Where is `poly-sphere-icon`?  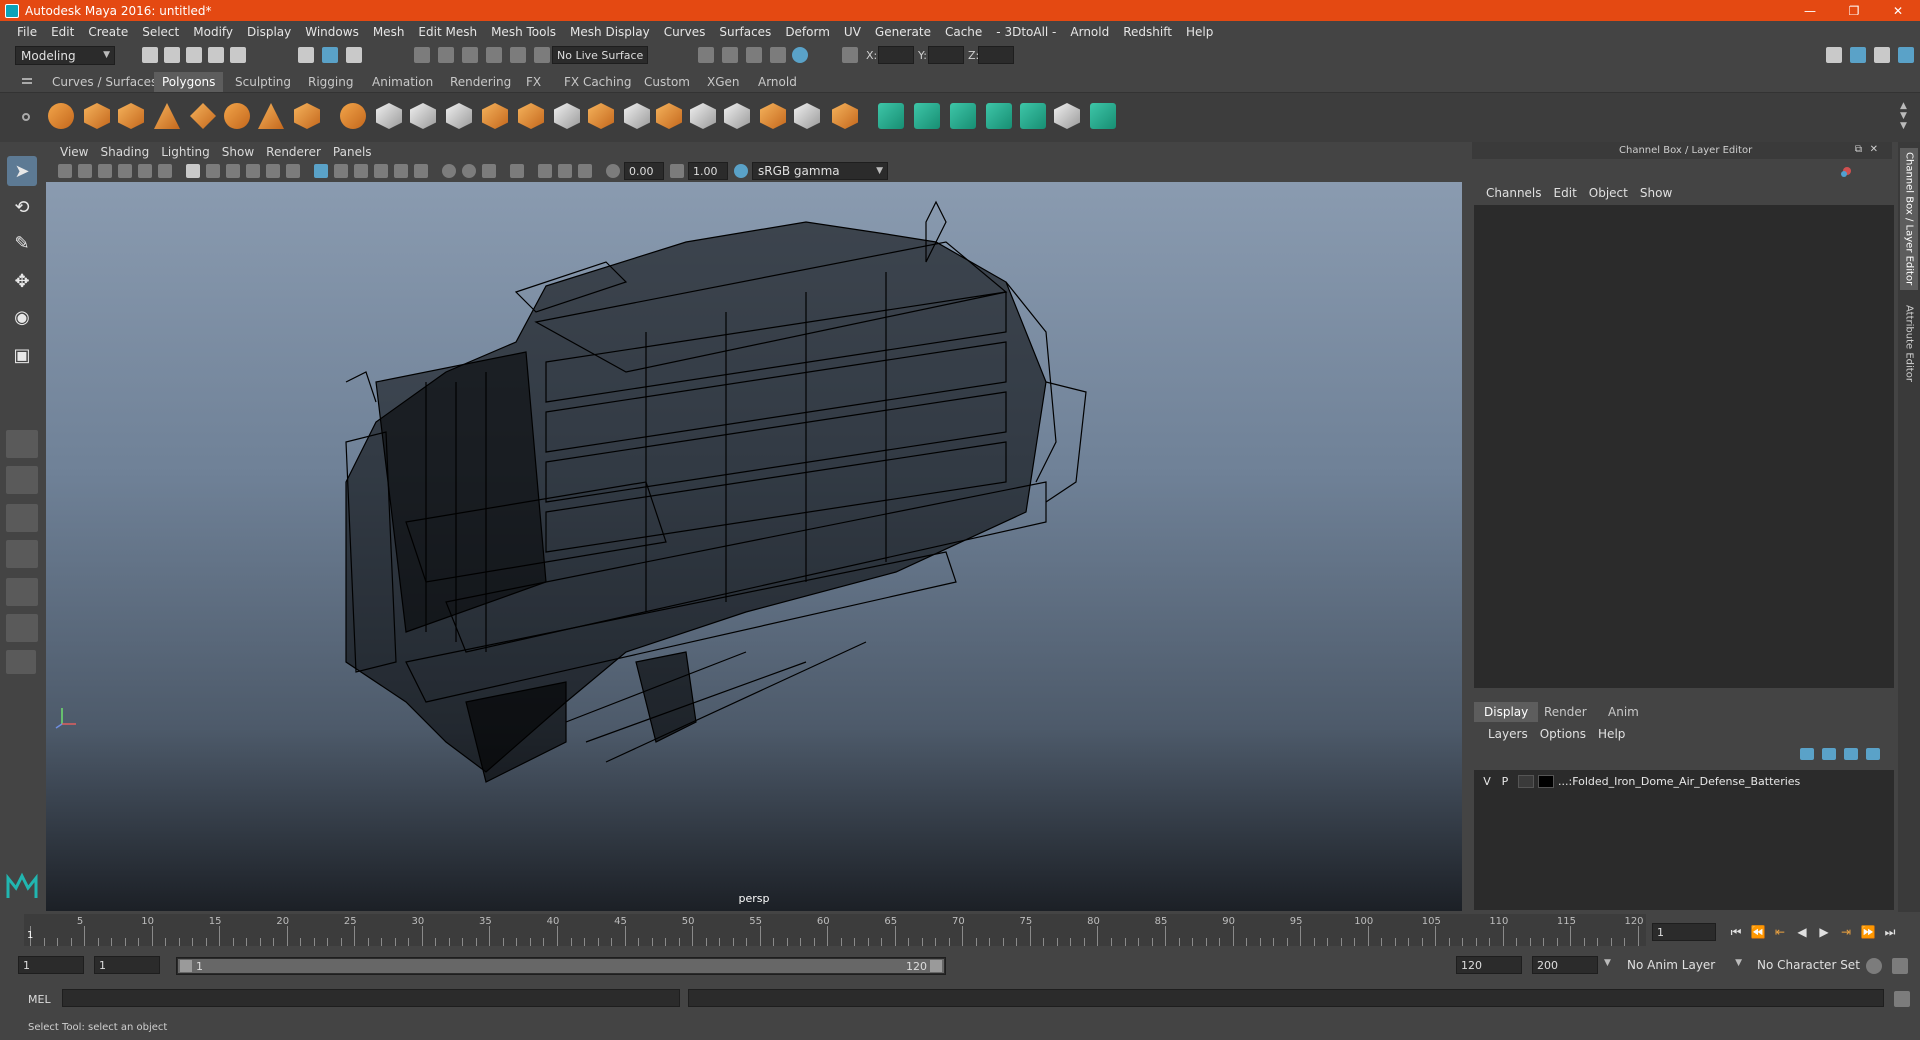 poly-sphere-icon is located at coordinates (61, 116).